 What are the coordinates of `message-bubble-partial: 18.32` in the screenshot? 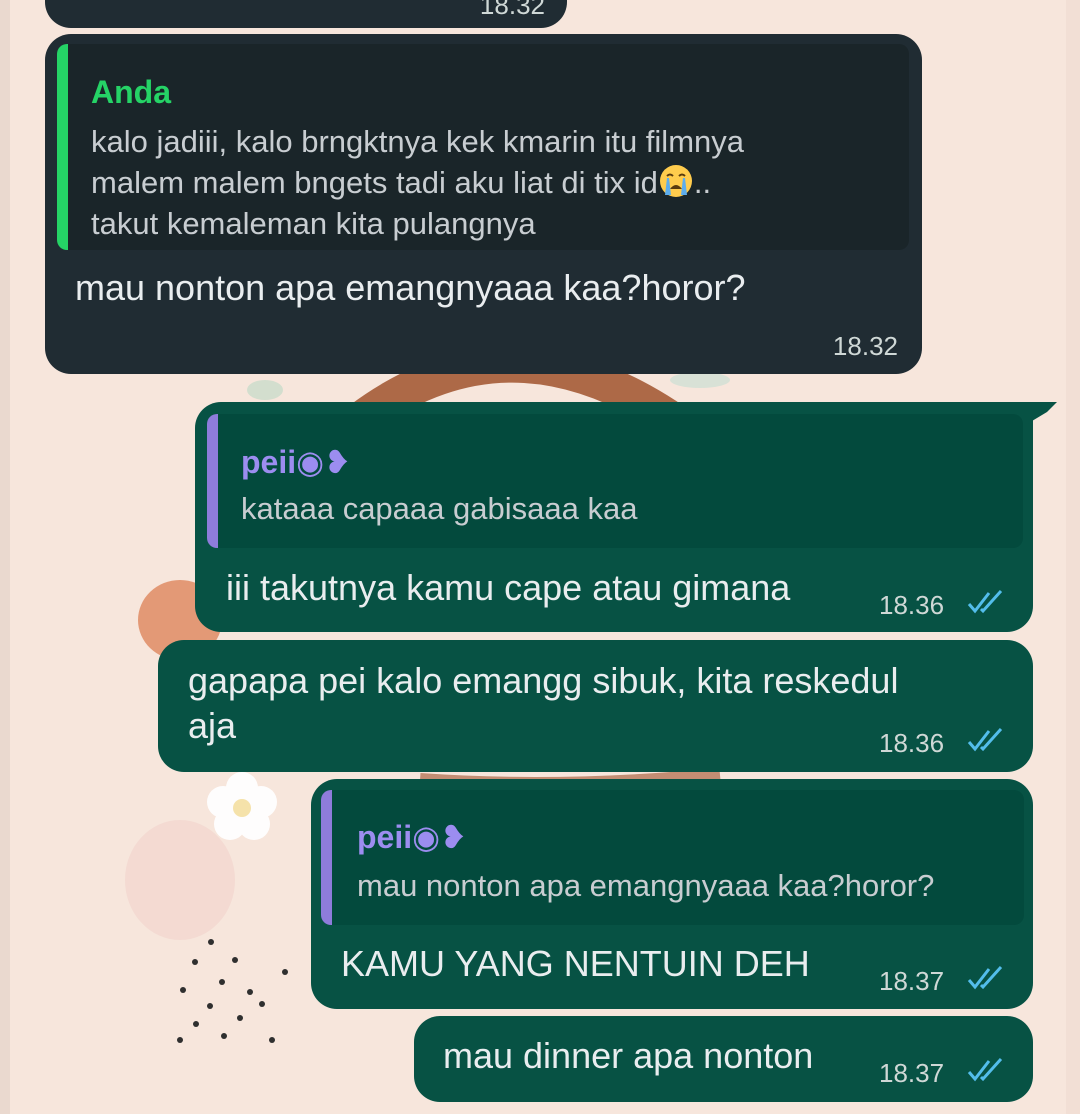 It's located at (306, 14).